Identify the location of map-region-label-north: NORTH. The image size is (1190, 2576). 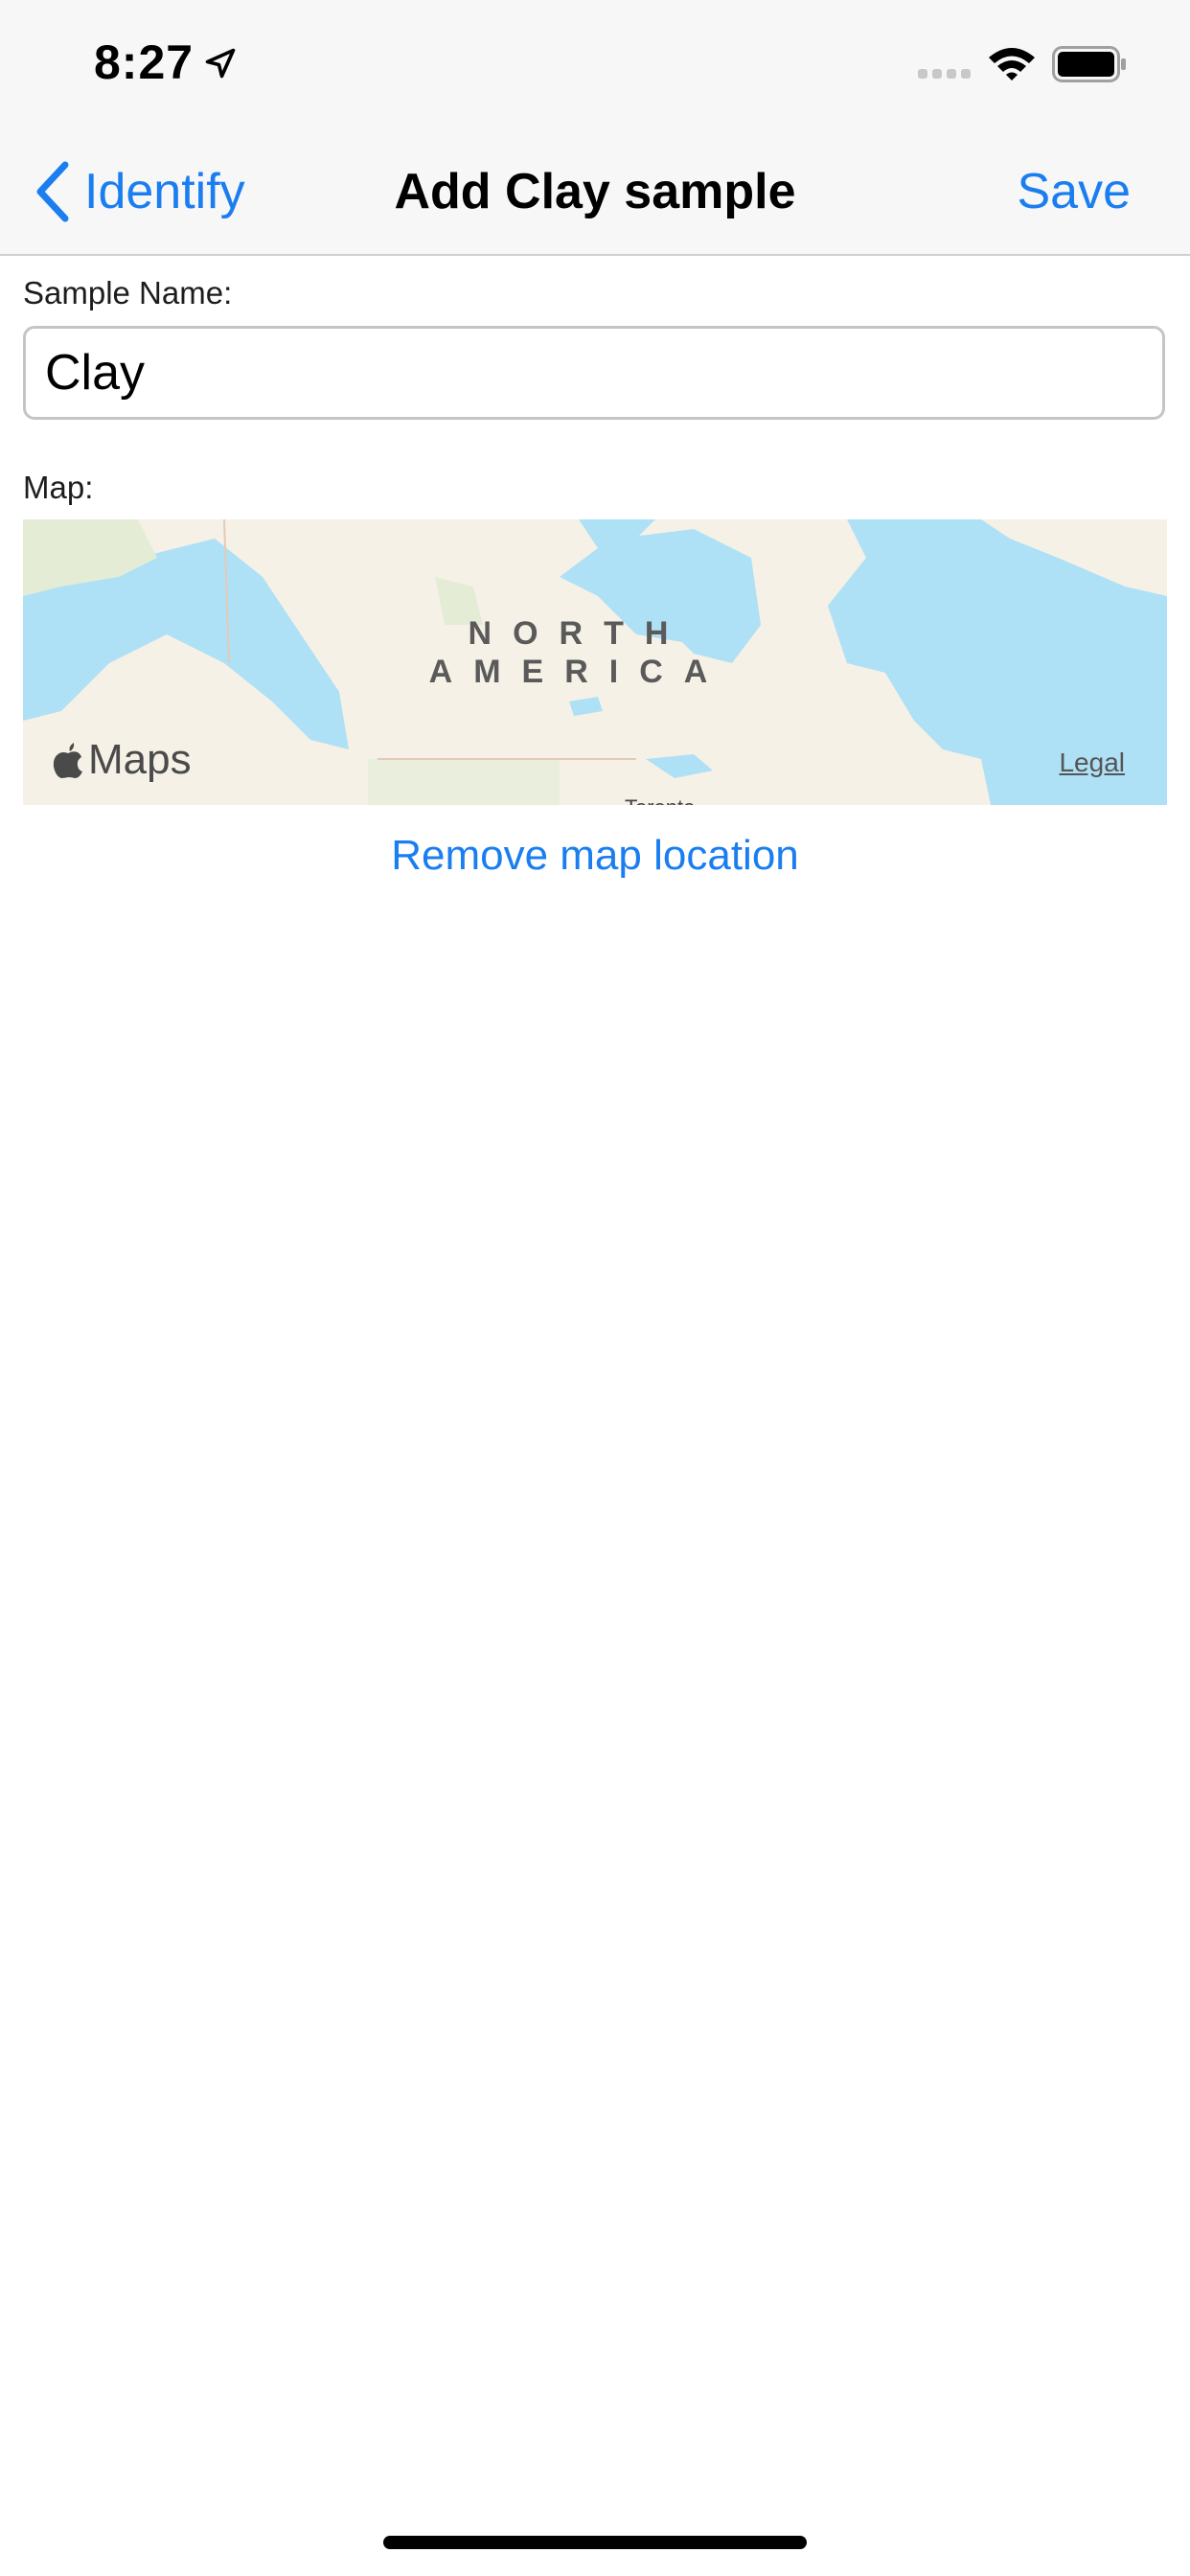
(579, 633).